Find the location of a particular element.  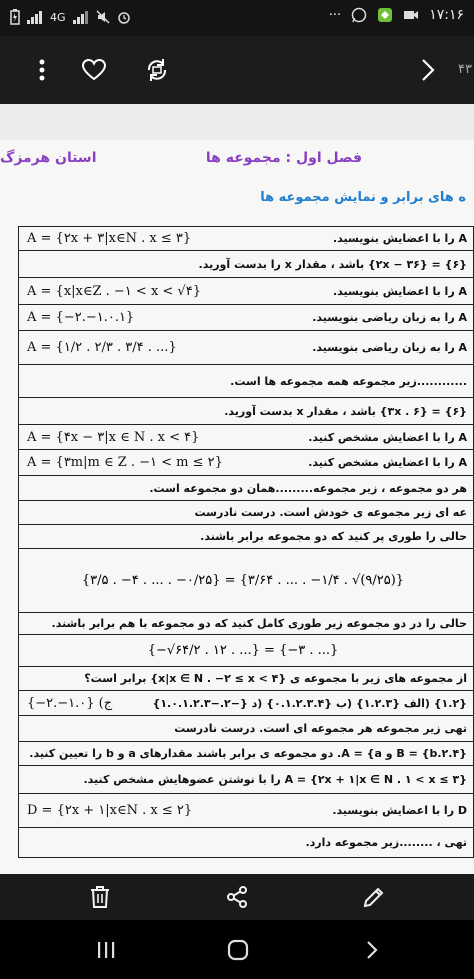

home-button is located at coordinates (238, 950).